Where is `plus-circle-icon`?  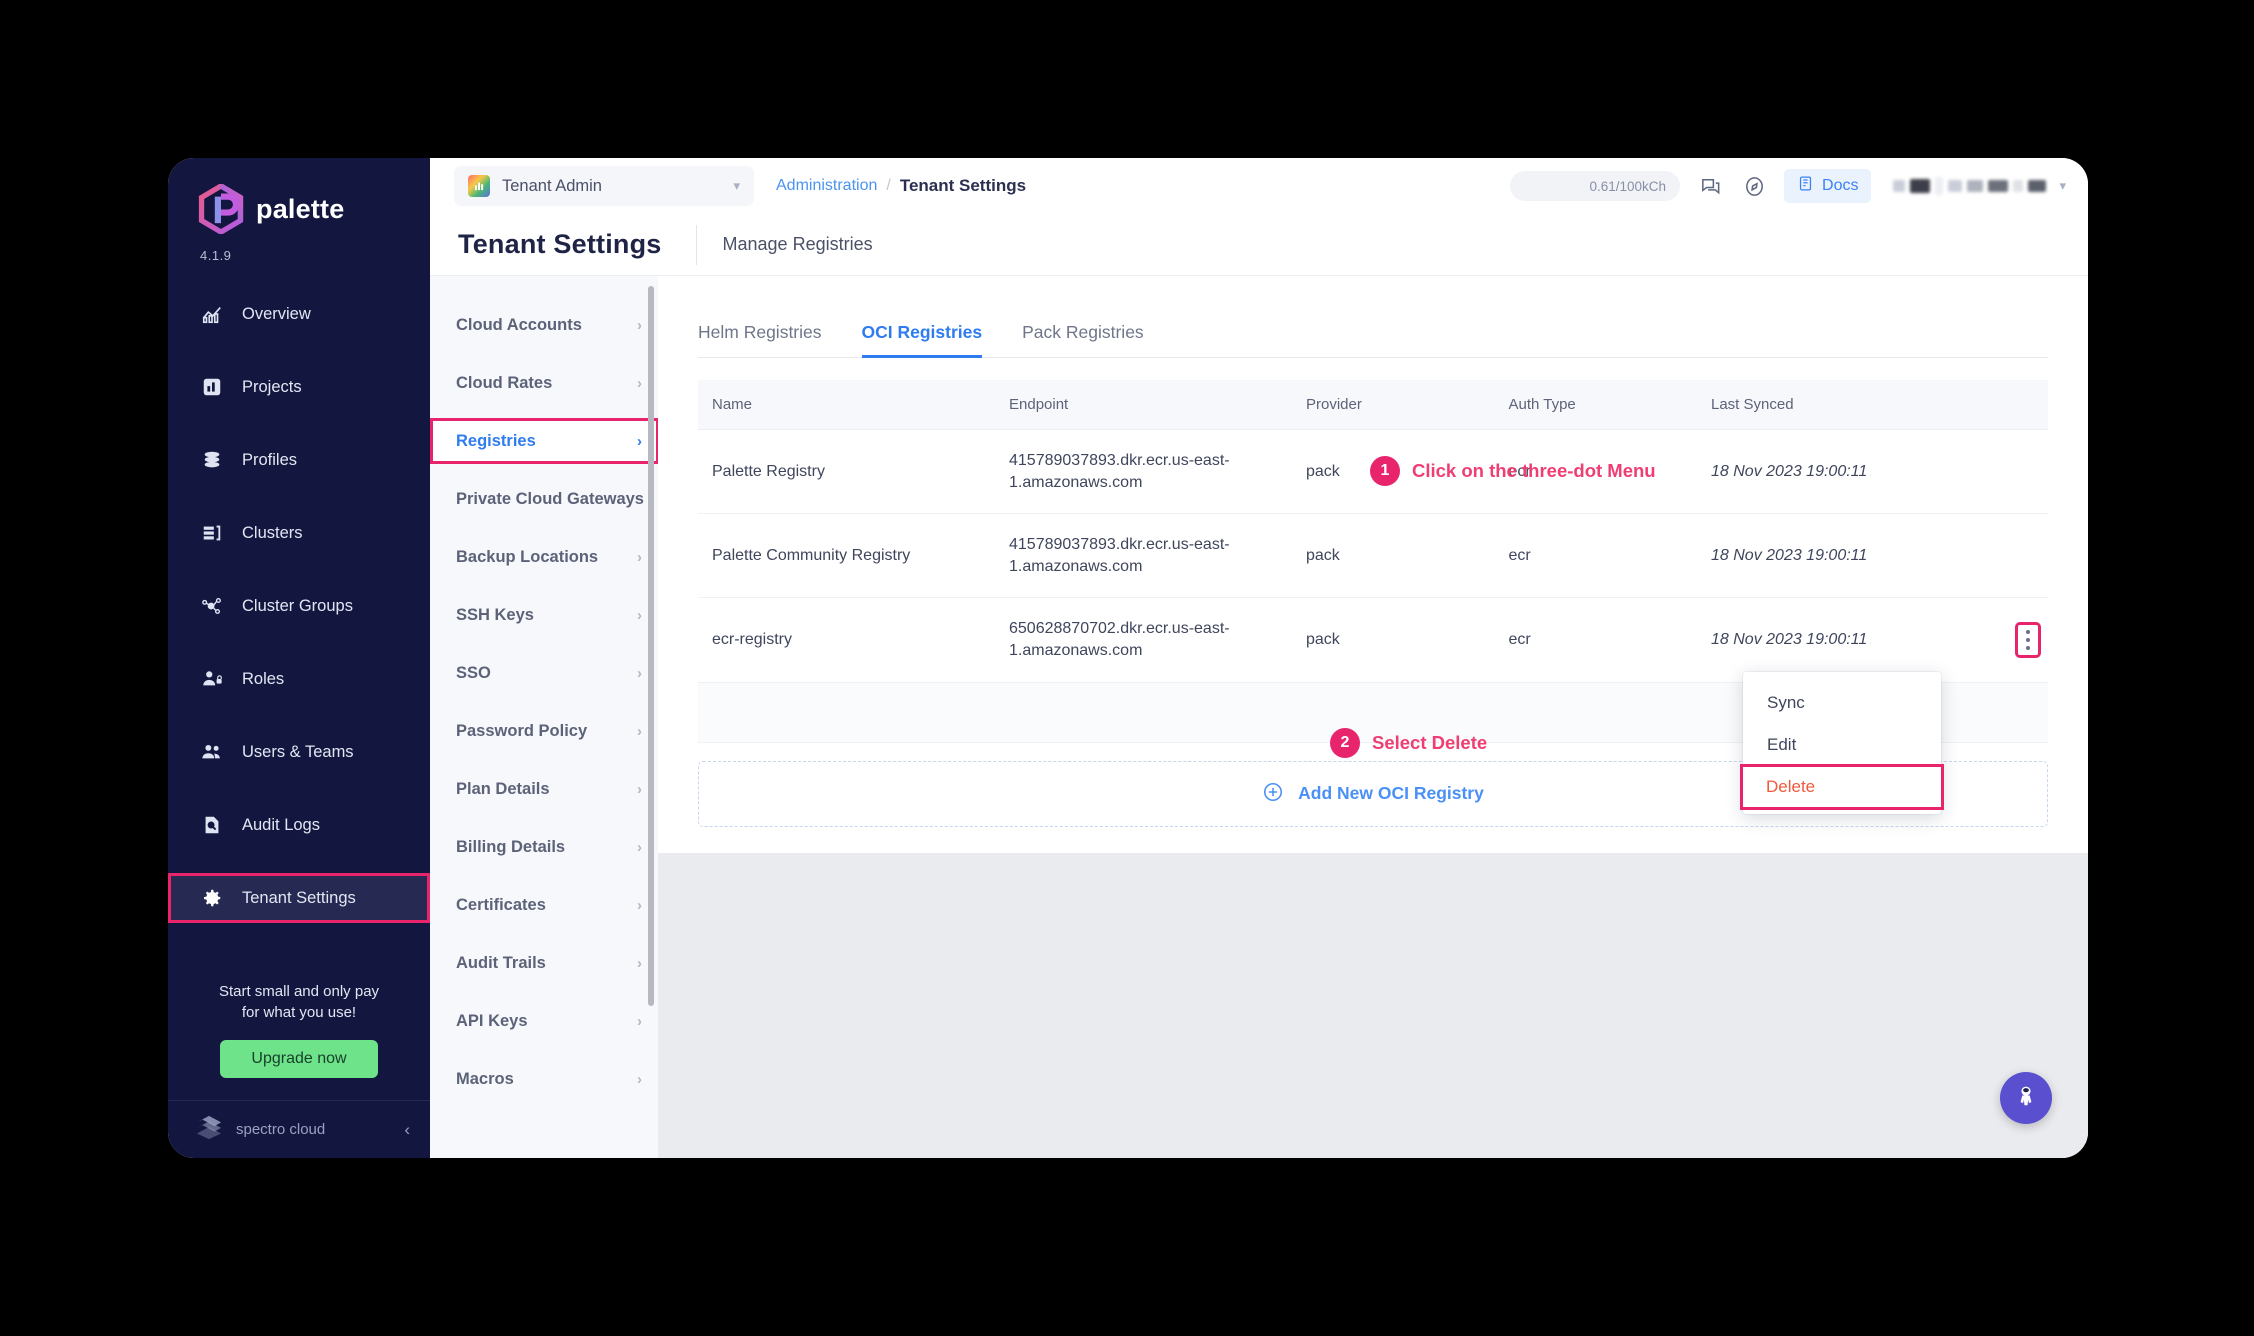 plus-circle-icon is located at coordinates (1273, 794).